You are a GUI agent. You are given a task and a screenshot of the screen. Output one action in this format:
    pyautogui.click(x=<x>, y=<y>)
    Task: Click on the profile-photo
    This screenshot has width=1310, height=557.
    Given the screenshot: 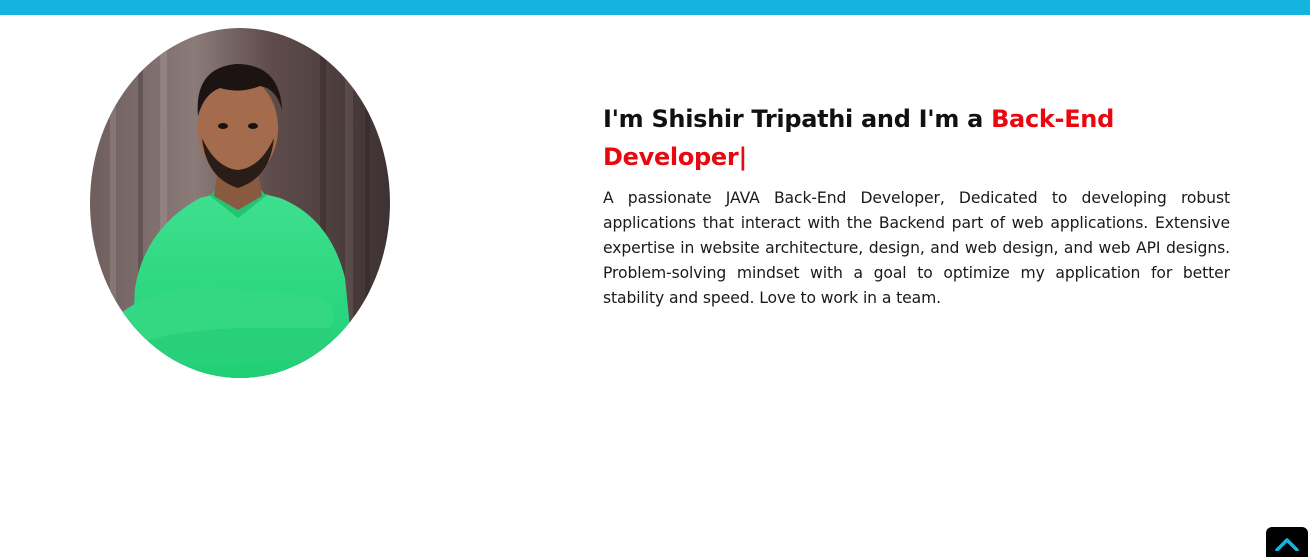 What is the action you would take?
    pyautogui.click(x=240, y=203)
    